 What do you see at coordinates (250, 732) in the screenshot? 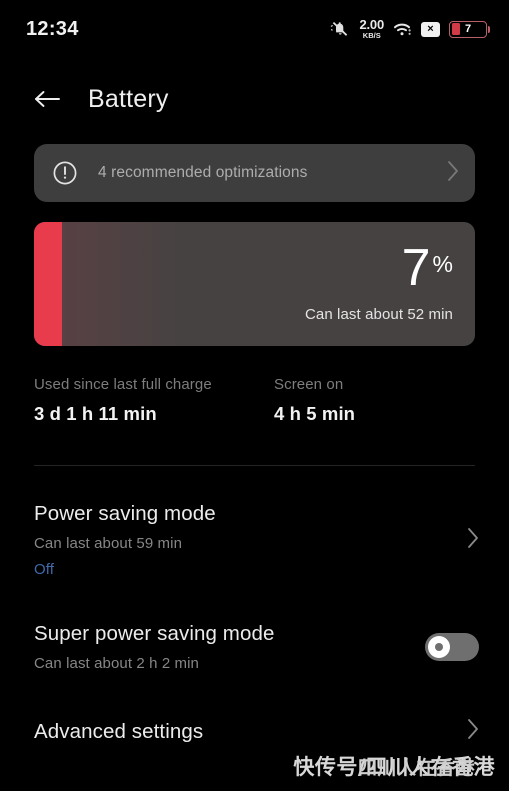
I see `row-advanced-settings-text: Advanced settings` at bounding box center [250, 732].